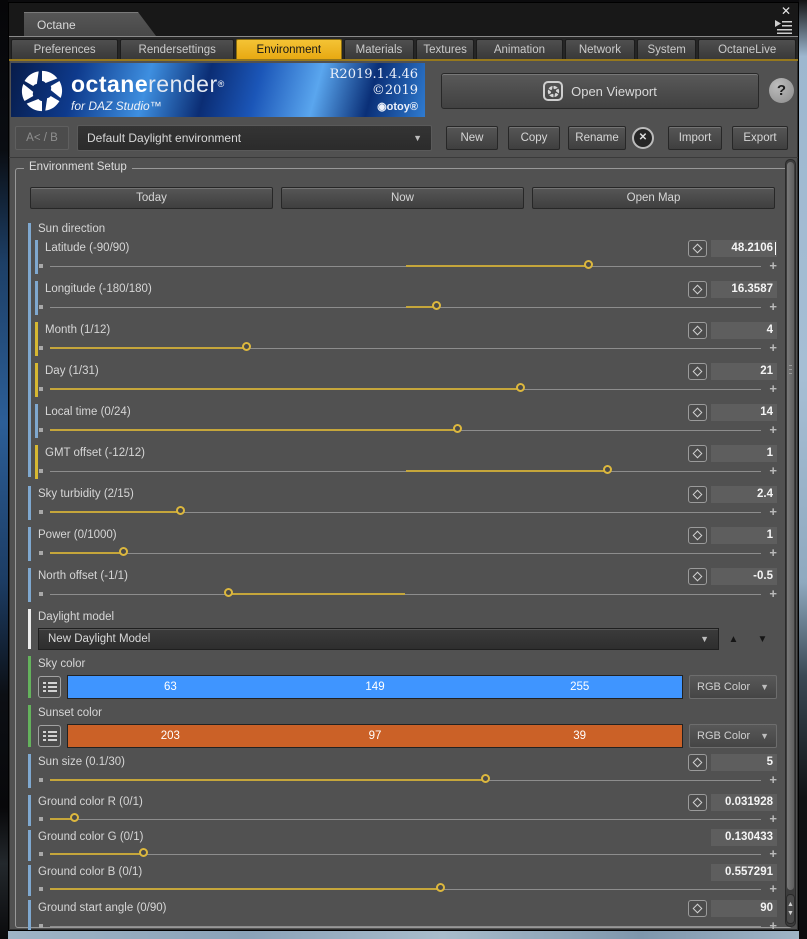  I want to click on dock-menu-icon, so click(784, 27).